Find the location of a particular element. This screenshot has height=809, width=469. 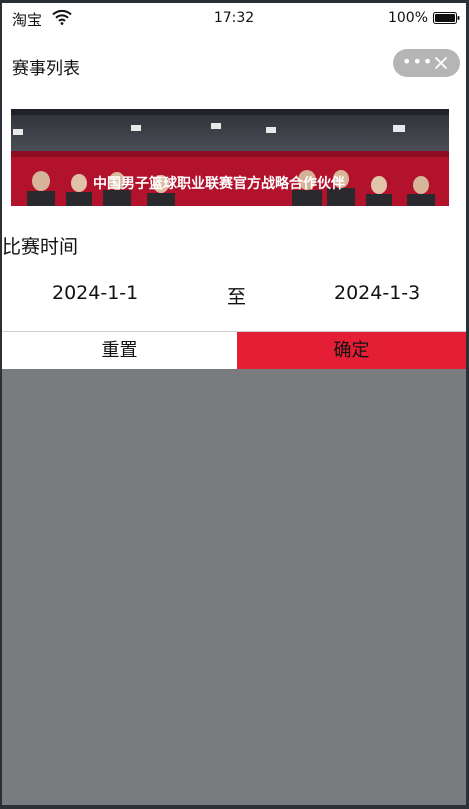

mini-program-capsule: ••• is located at coordinates (426, 63).